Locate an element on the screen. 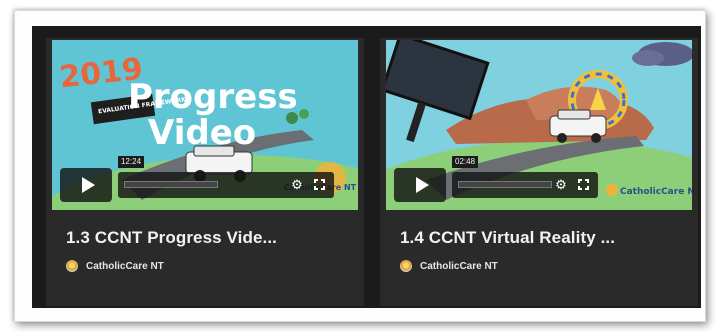 The height and width of the screenshot is (332, 718). thumbnail-logo-2: CatholicCare NT is located at coordinates (656, 192).